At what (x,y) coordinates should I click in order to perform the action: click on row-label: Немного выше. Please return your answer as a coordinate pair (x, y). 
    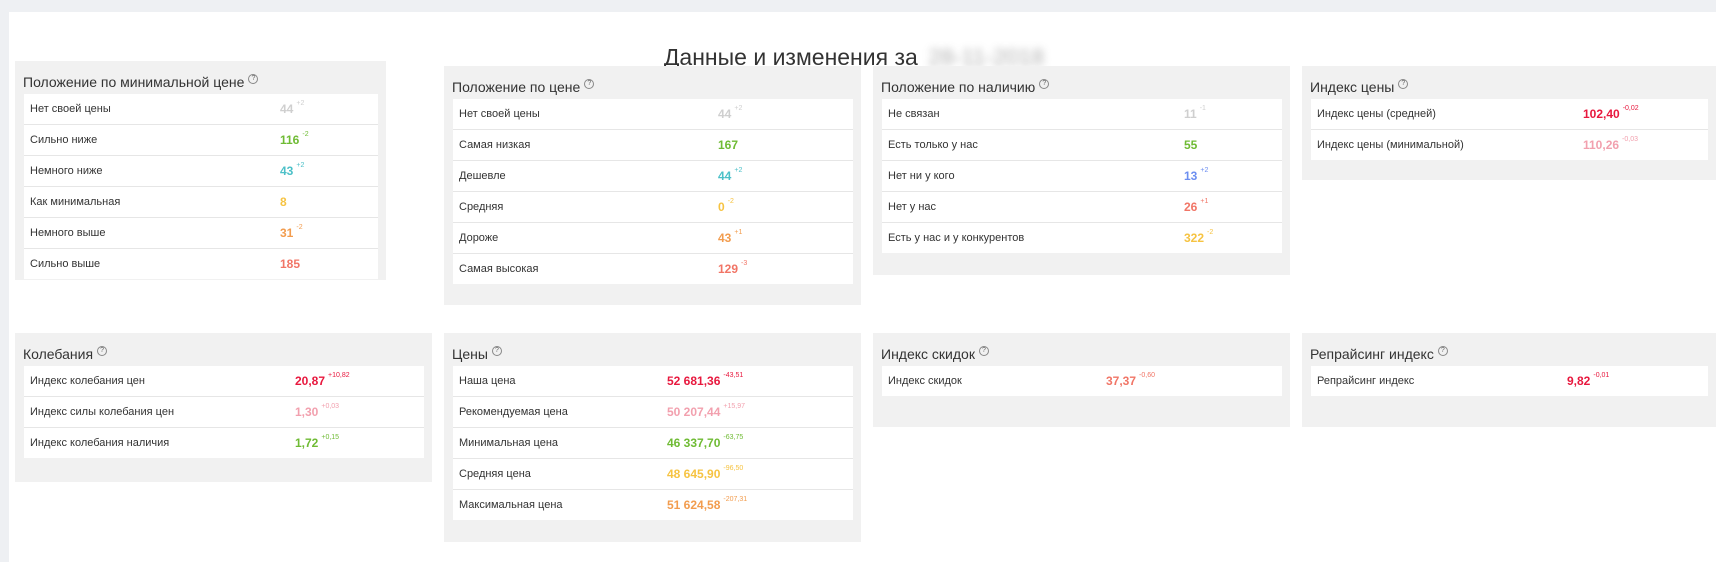
    Looking at the image, I should click on (68, 233).